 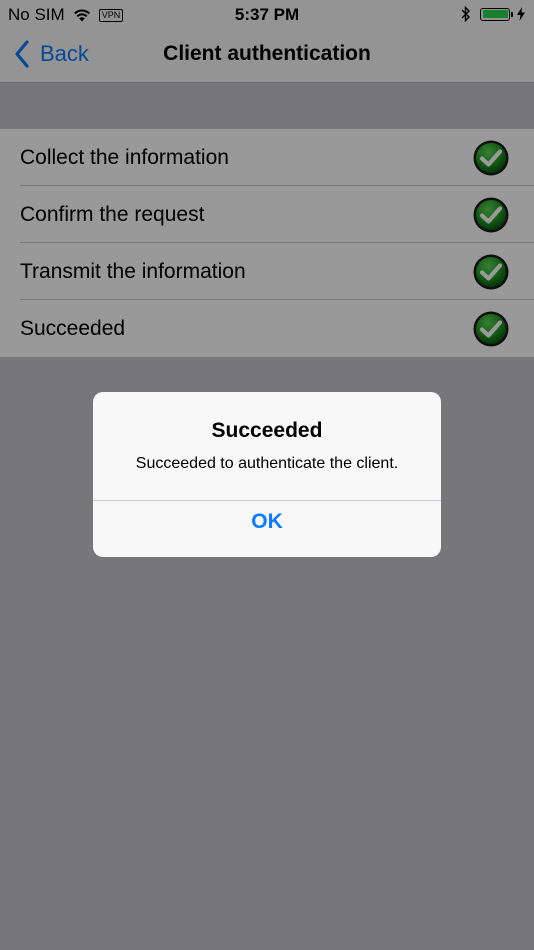 I want to click on ok-button: OK, so click(x=267, y=529).